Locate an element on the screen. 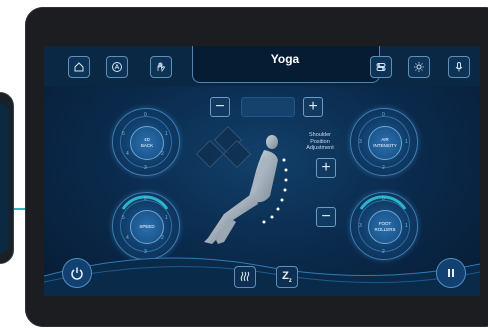 The image size is (488, 328). pause-icon is located at coordinates (451, 273).